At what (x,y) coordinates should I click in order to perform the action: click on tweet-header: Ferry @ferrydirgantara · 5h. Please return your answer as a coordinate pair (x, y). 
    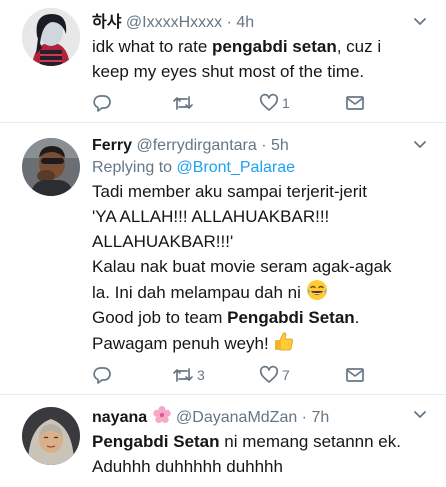
    Looking at the image, I should click on (260, 146).